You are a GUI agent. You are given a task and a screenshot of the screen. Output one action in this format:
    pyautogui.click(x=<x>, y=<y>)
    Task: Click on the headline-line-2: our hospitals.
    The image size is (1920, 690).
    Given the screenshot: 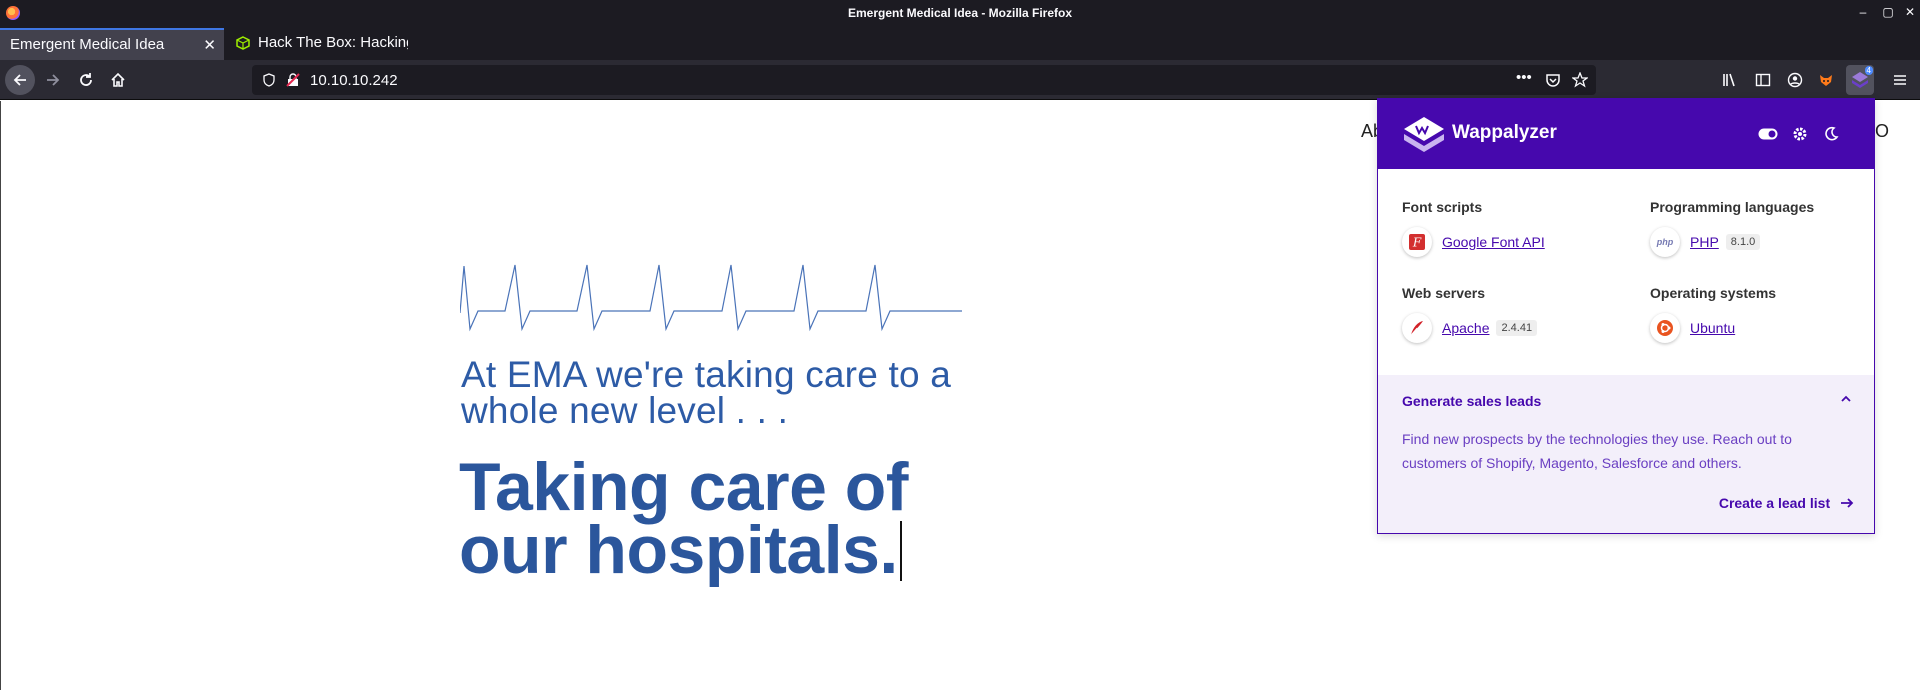 What is the action you would take?
    pyautogui.click(x=678, y=550)
    